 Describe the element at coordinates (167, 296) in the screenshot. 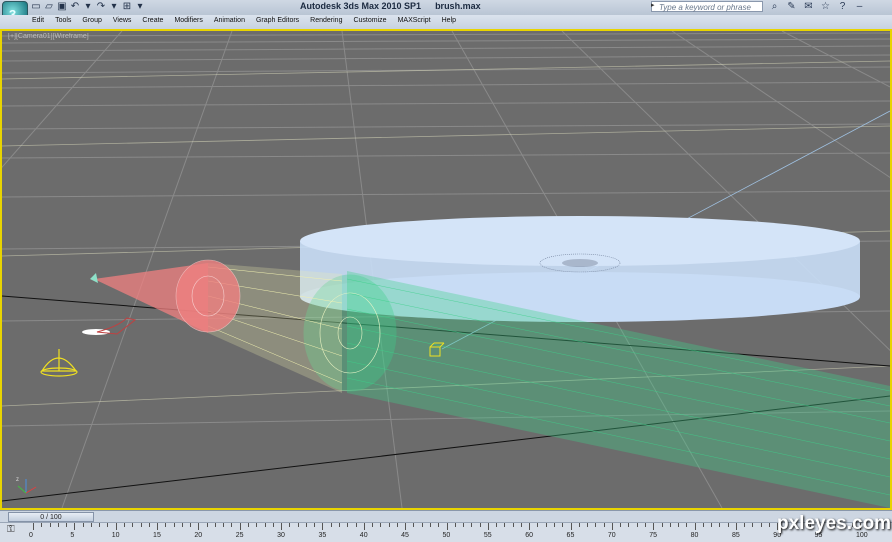

I see `pink-tip-cone` at that location.